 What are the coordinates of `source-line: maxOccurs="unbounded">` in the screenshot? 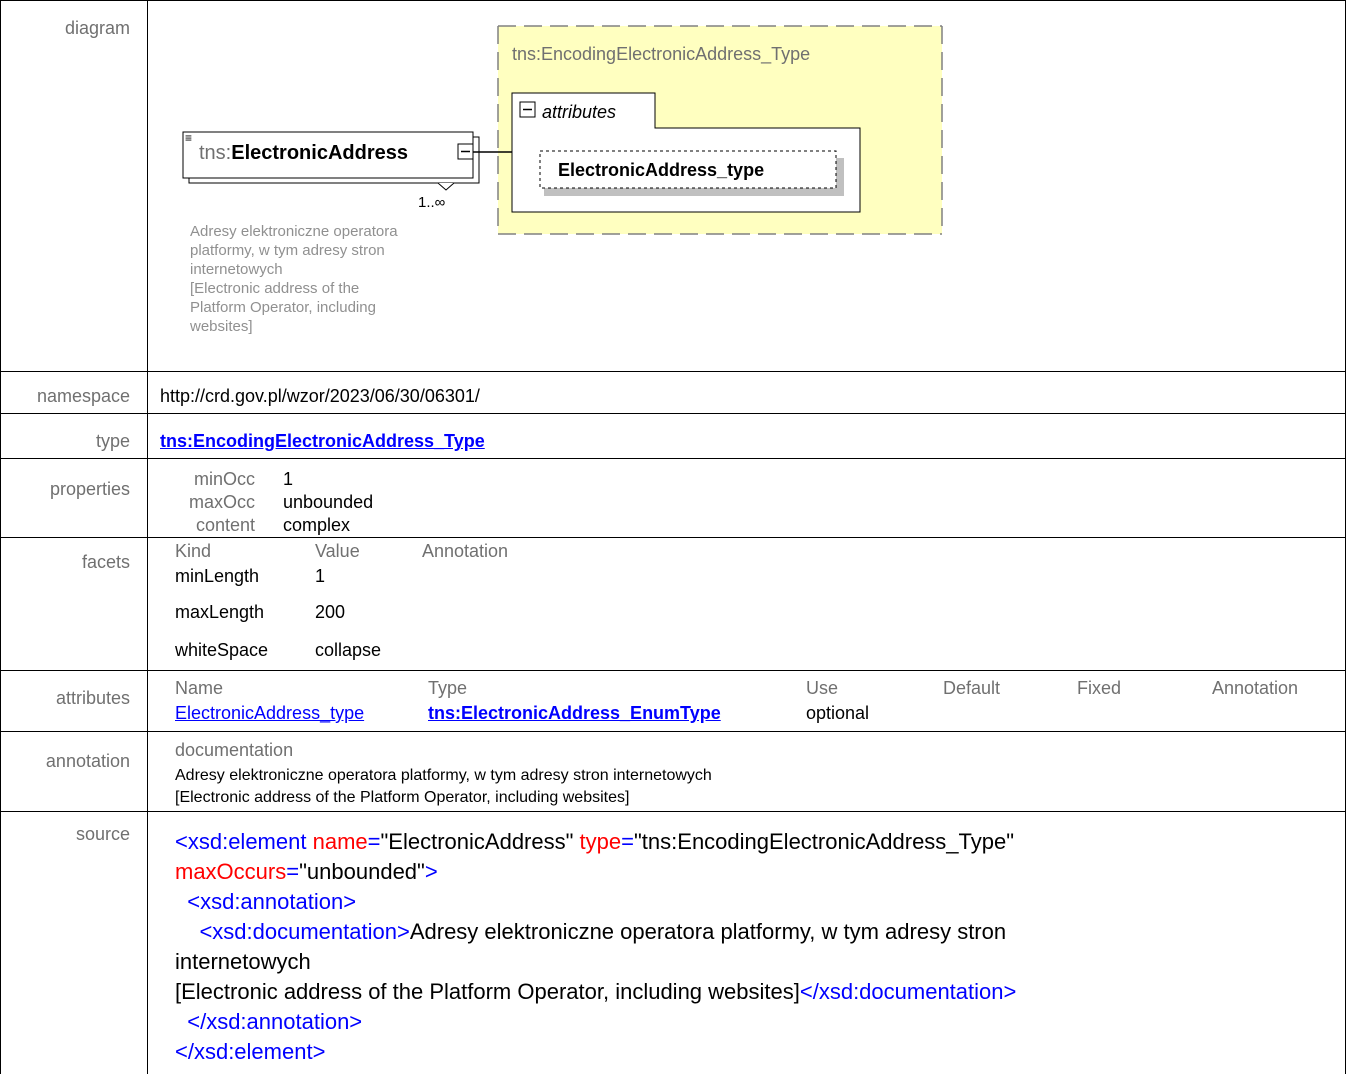 It's located at (306, 871).